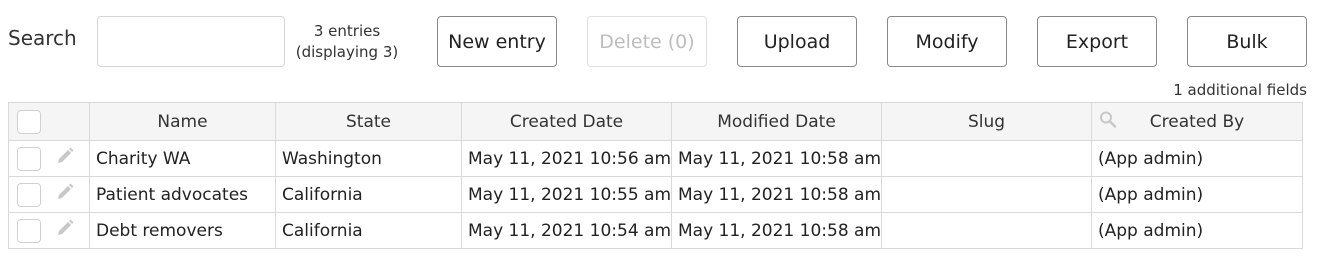 This screenshot has width=1318, height=265. Describe the element at coordinates (347, 31) in the screenshot. I see `entry-count-total: 3 entries` at that location.